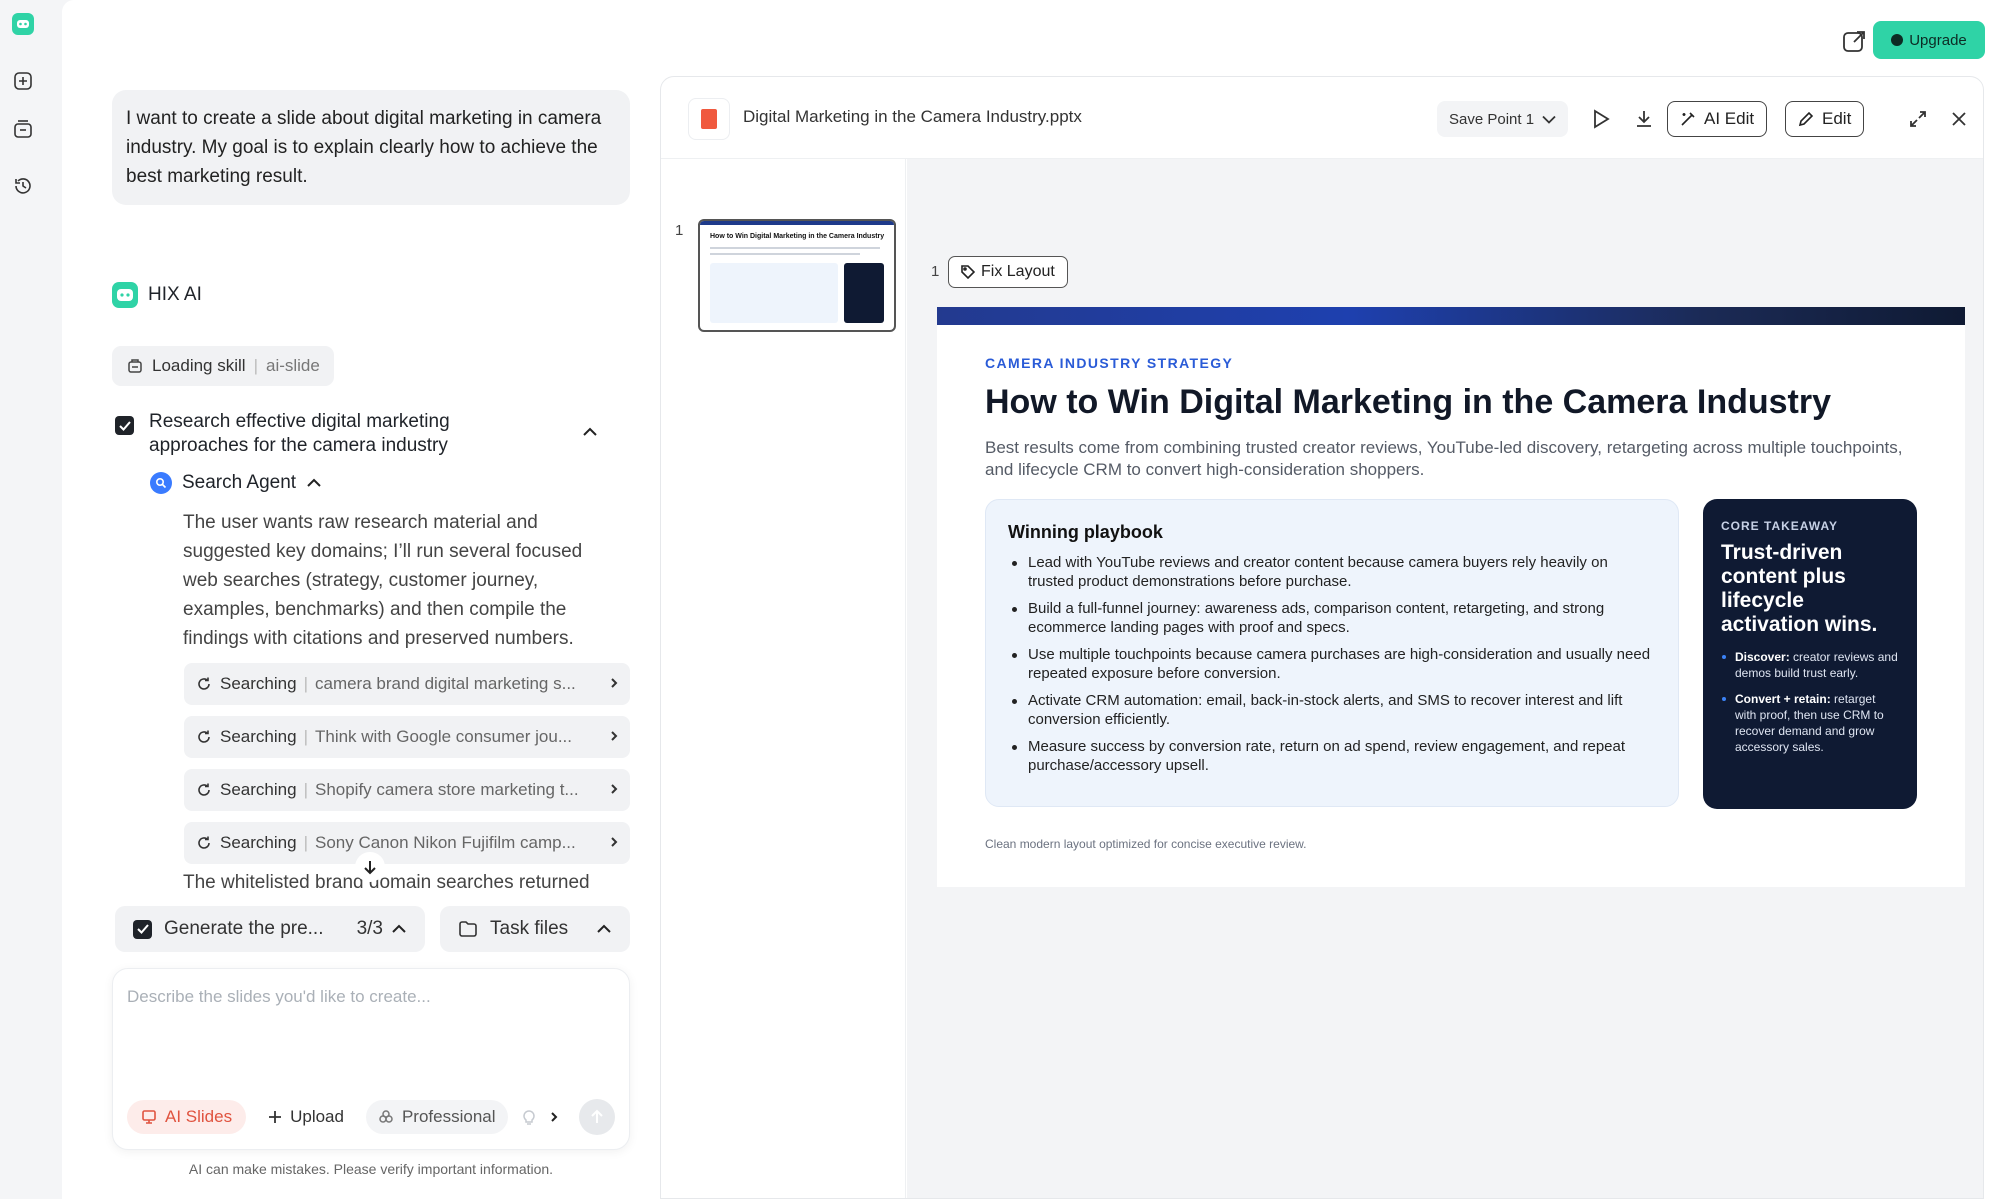 The width and height of the screenshot is (1999, 1199). I want to click on history-icon, so click(23, 186).